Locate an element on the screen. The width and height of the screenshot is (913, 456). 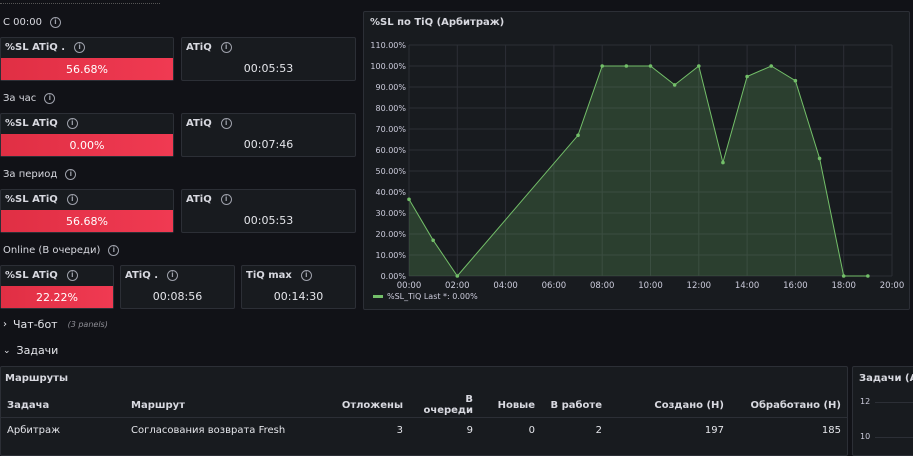
sl-value-bar: 22.22% is located at coordinates (57, 297).